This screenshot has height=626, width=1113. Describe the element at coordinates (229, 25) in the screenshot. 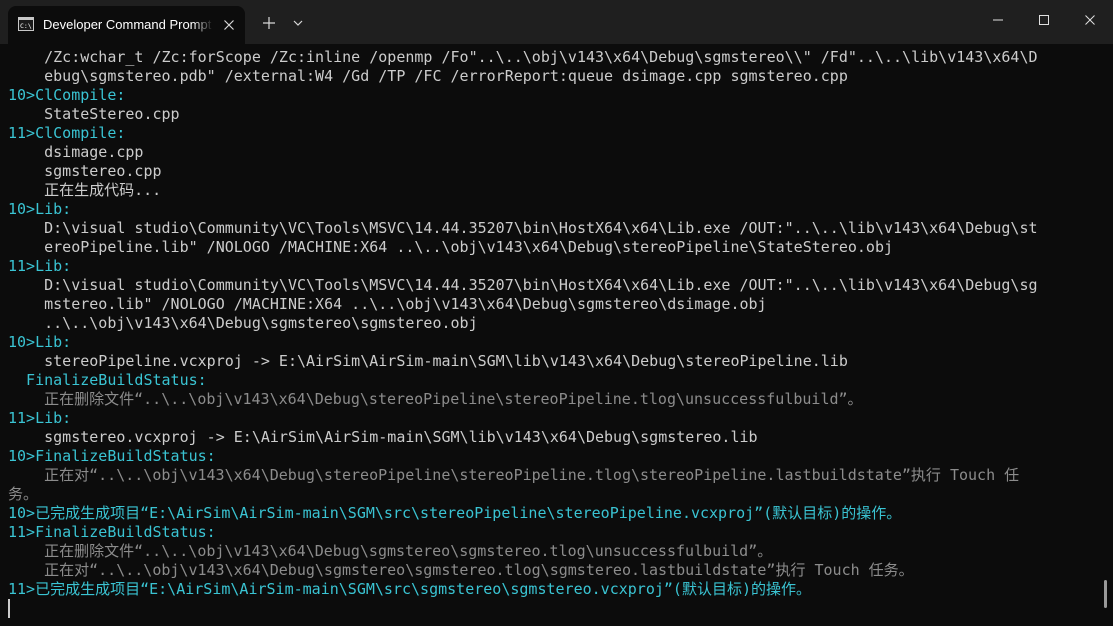

I see `close-tab-icon` at that location.